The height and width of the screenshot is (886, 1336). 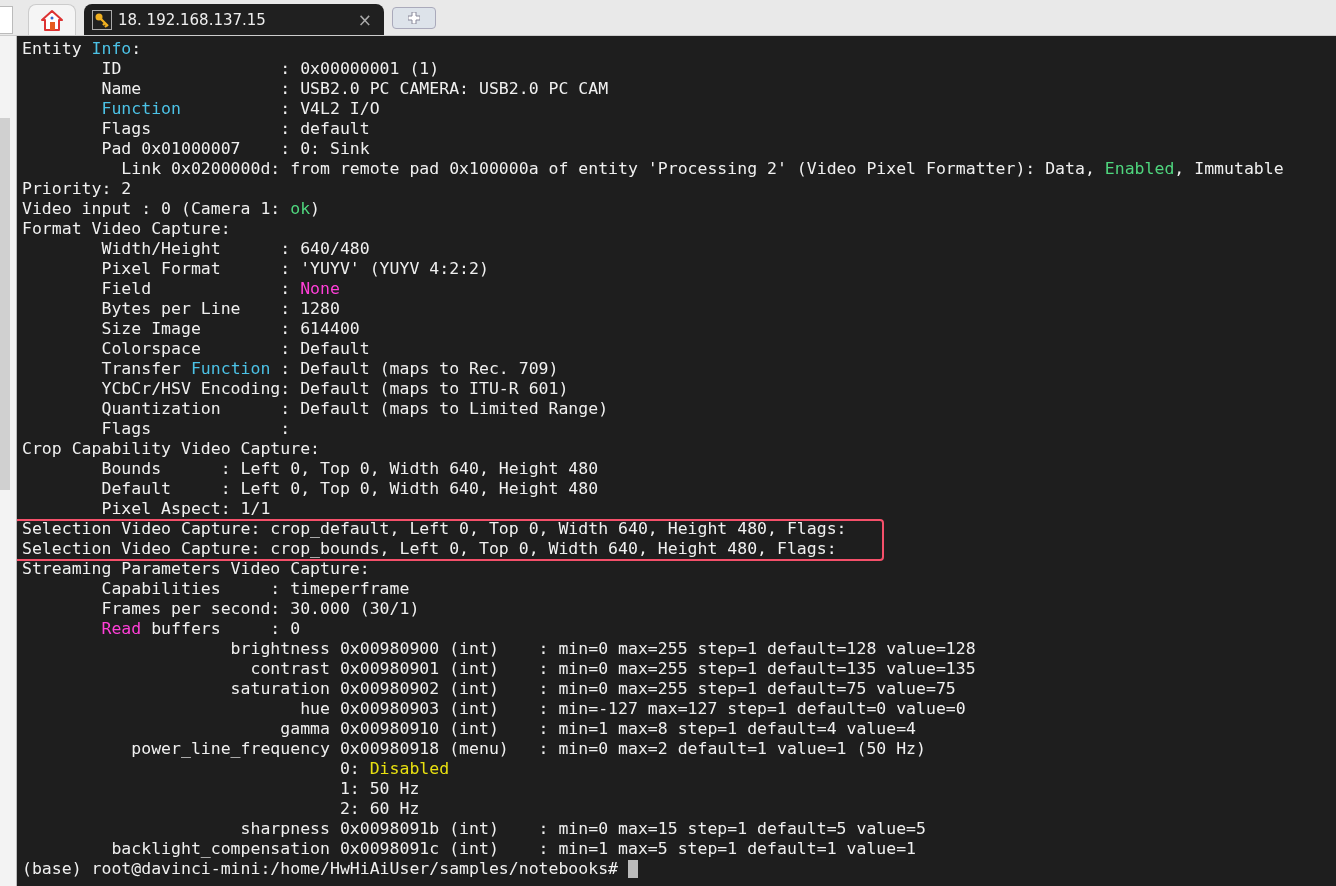 I want to click on terminal-line: Link 0x0200000d: from remote pad 0x100000a of entity 'Processing 2' (Video Pixel Formatter): Data, Enabled, Immutable, so click(x=702, y=169).